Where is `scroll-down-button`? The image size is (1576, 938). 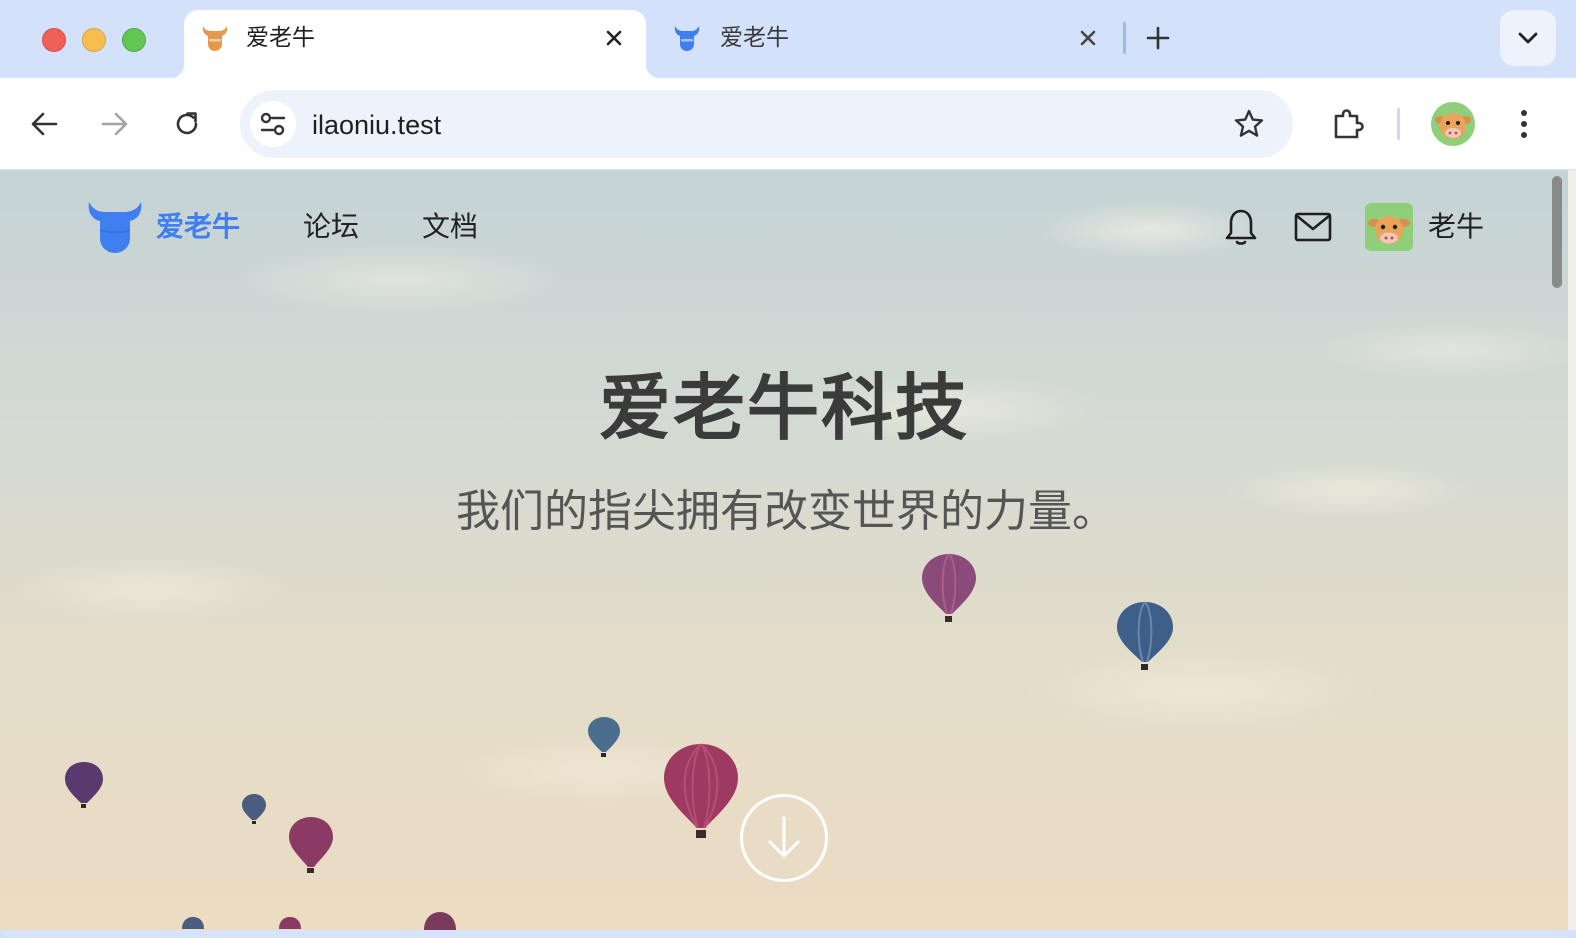
scroll-down-button is located at coordinates (784, 838).